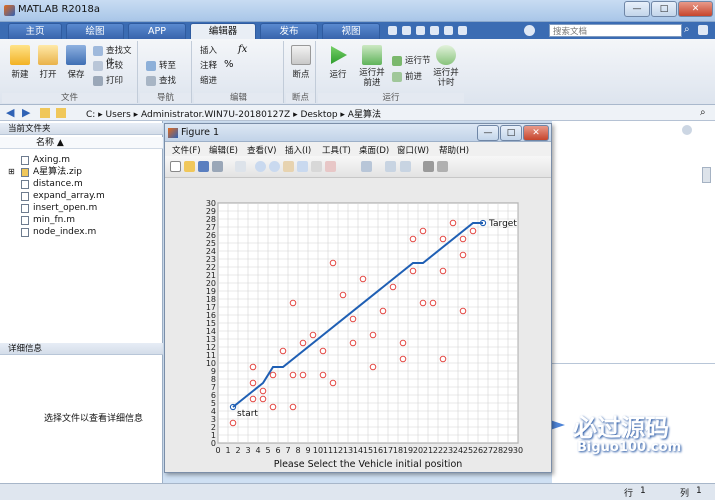 This screenshot has height=500, width=715. I want to click on current-folder-title: 当前文件夹, so click(81, 129).